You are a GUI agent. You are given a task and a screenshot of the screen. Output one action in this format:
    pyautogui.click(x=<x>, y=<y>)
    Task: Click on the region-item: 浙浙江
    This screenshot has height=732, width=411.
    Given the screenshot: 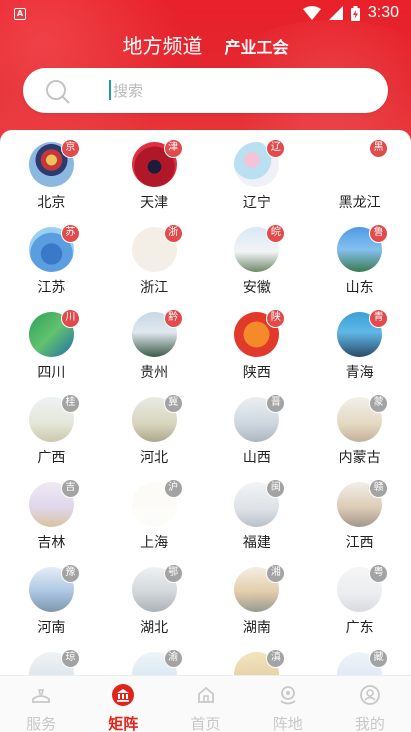 What is the action you would take?
    pyautogui.click(x=154, y=261)
    